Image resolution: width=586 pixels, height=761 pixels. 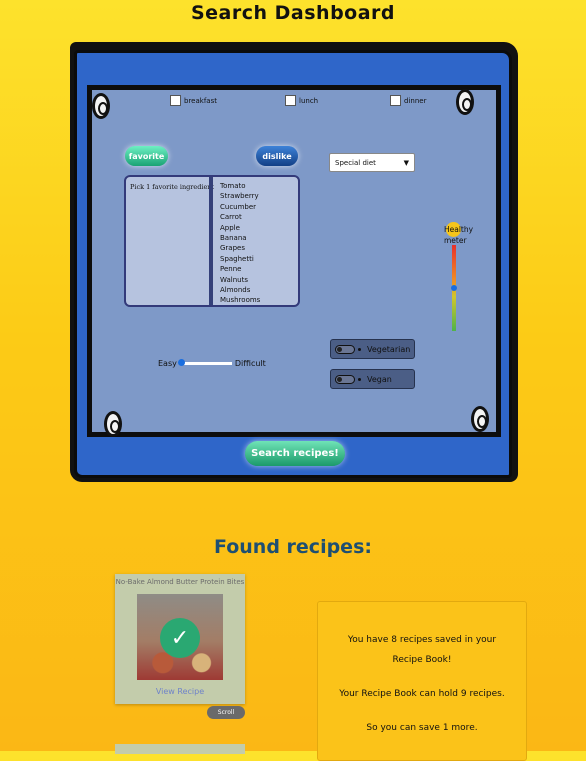 What do you see at coordinates (454, 288) in the screenshot?
I see `meter-thumb` at bounding box center [454, 288].